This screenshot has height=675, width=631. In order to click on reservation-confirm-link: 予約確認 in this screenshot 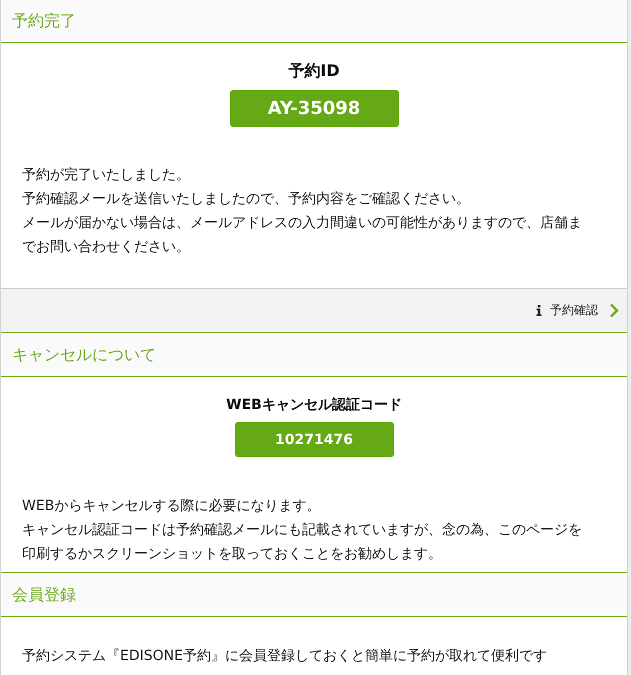, I will do `click(577, 310)`.